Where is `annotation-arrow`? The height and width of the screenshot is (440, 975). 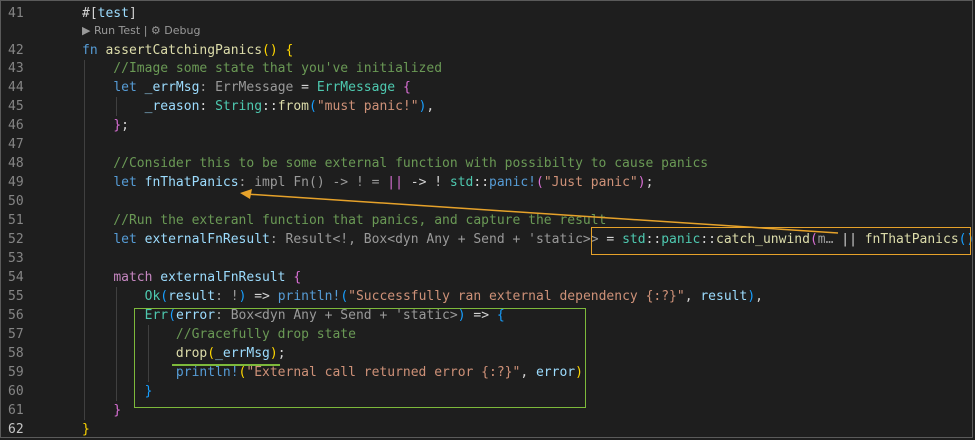
annotation-arrow is located at coordinates (539, 211).